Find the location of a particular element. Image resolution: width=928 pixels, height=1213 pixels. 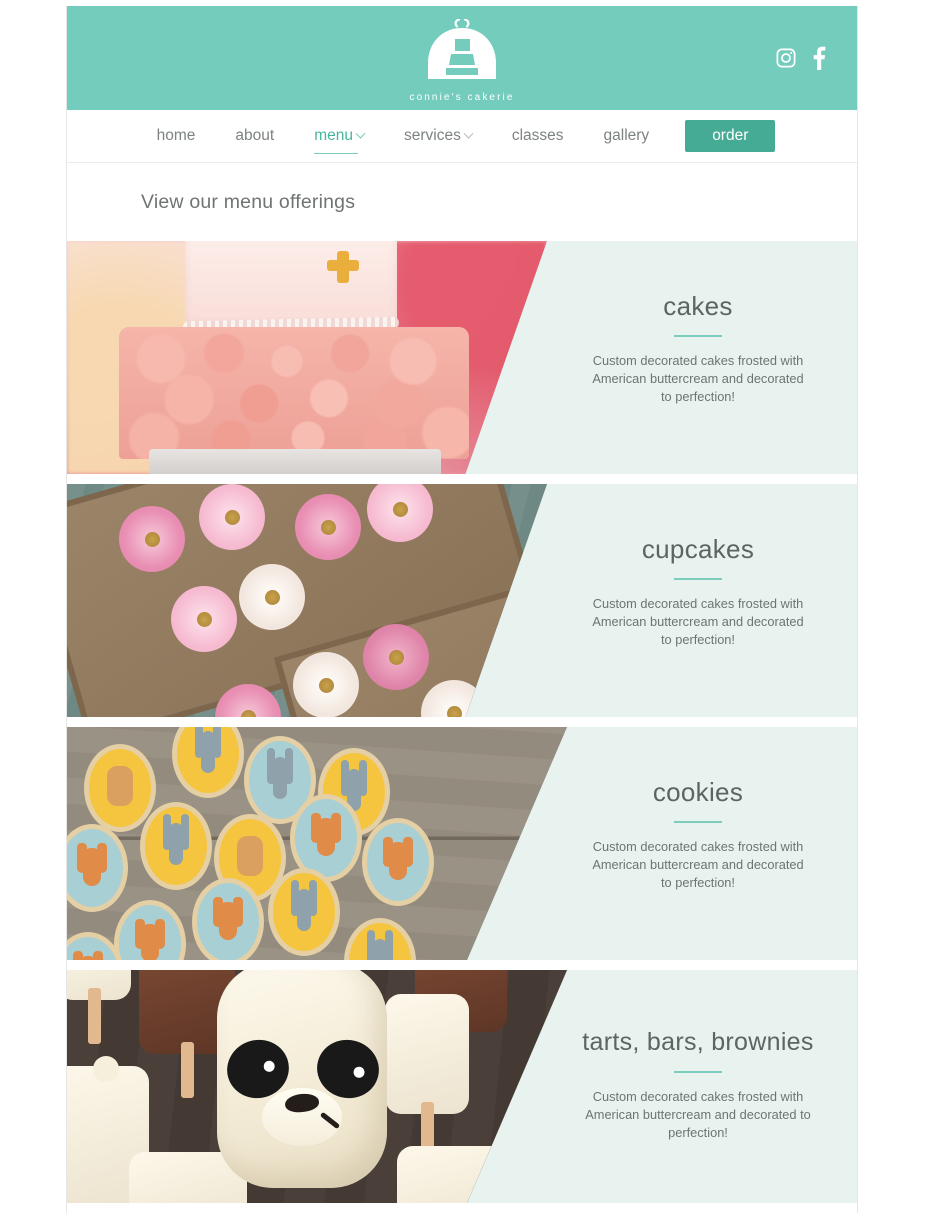

facebook-icon is located at coordinates (819, 58).